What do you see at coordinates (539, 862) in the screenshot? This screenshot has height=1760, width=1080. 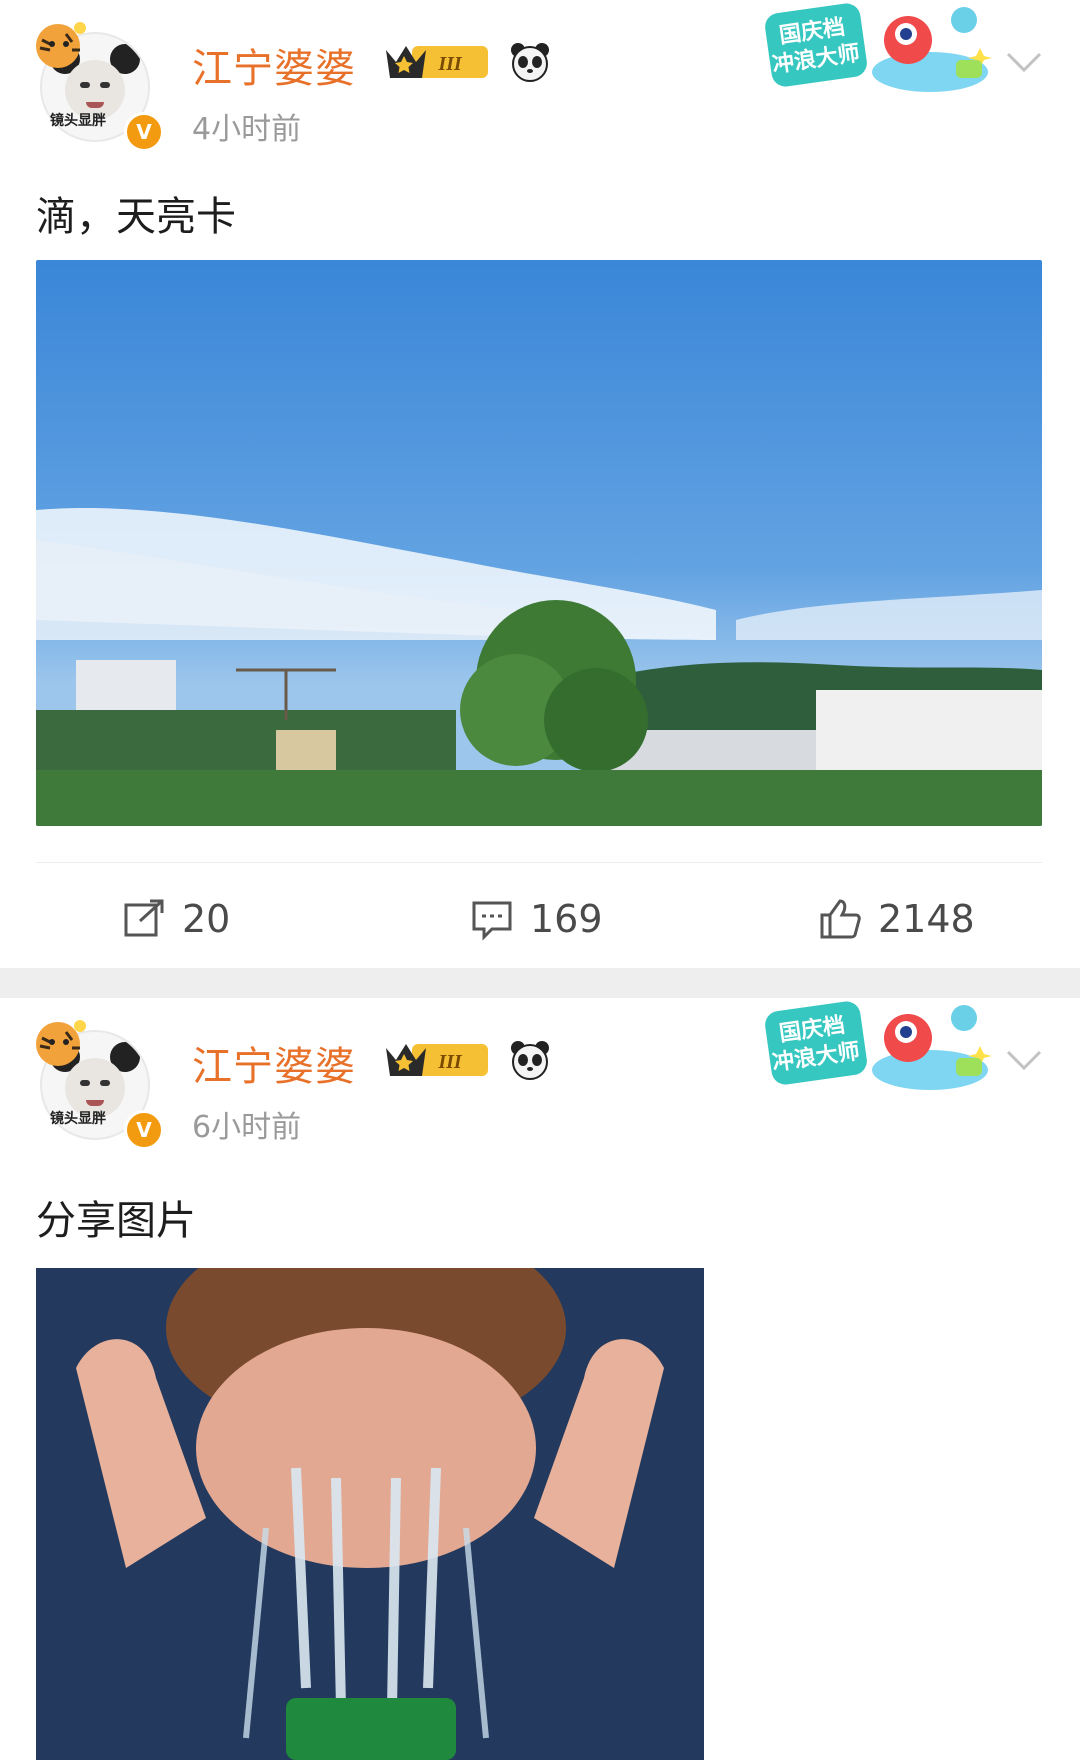 I see `divider` at bounding box center [539, 862].